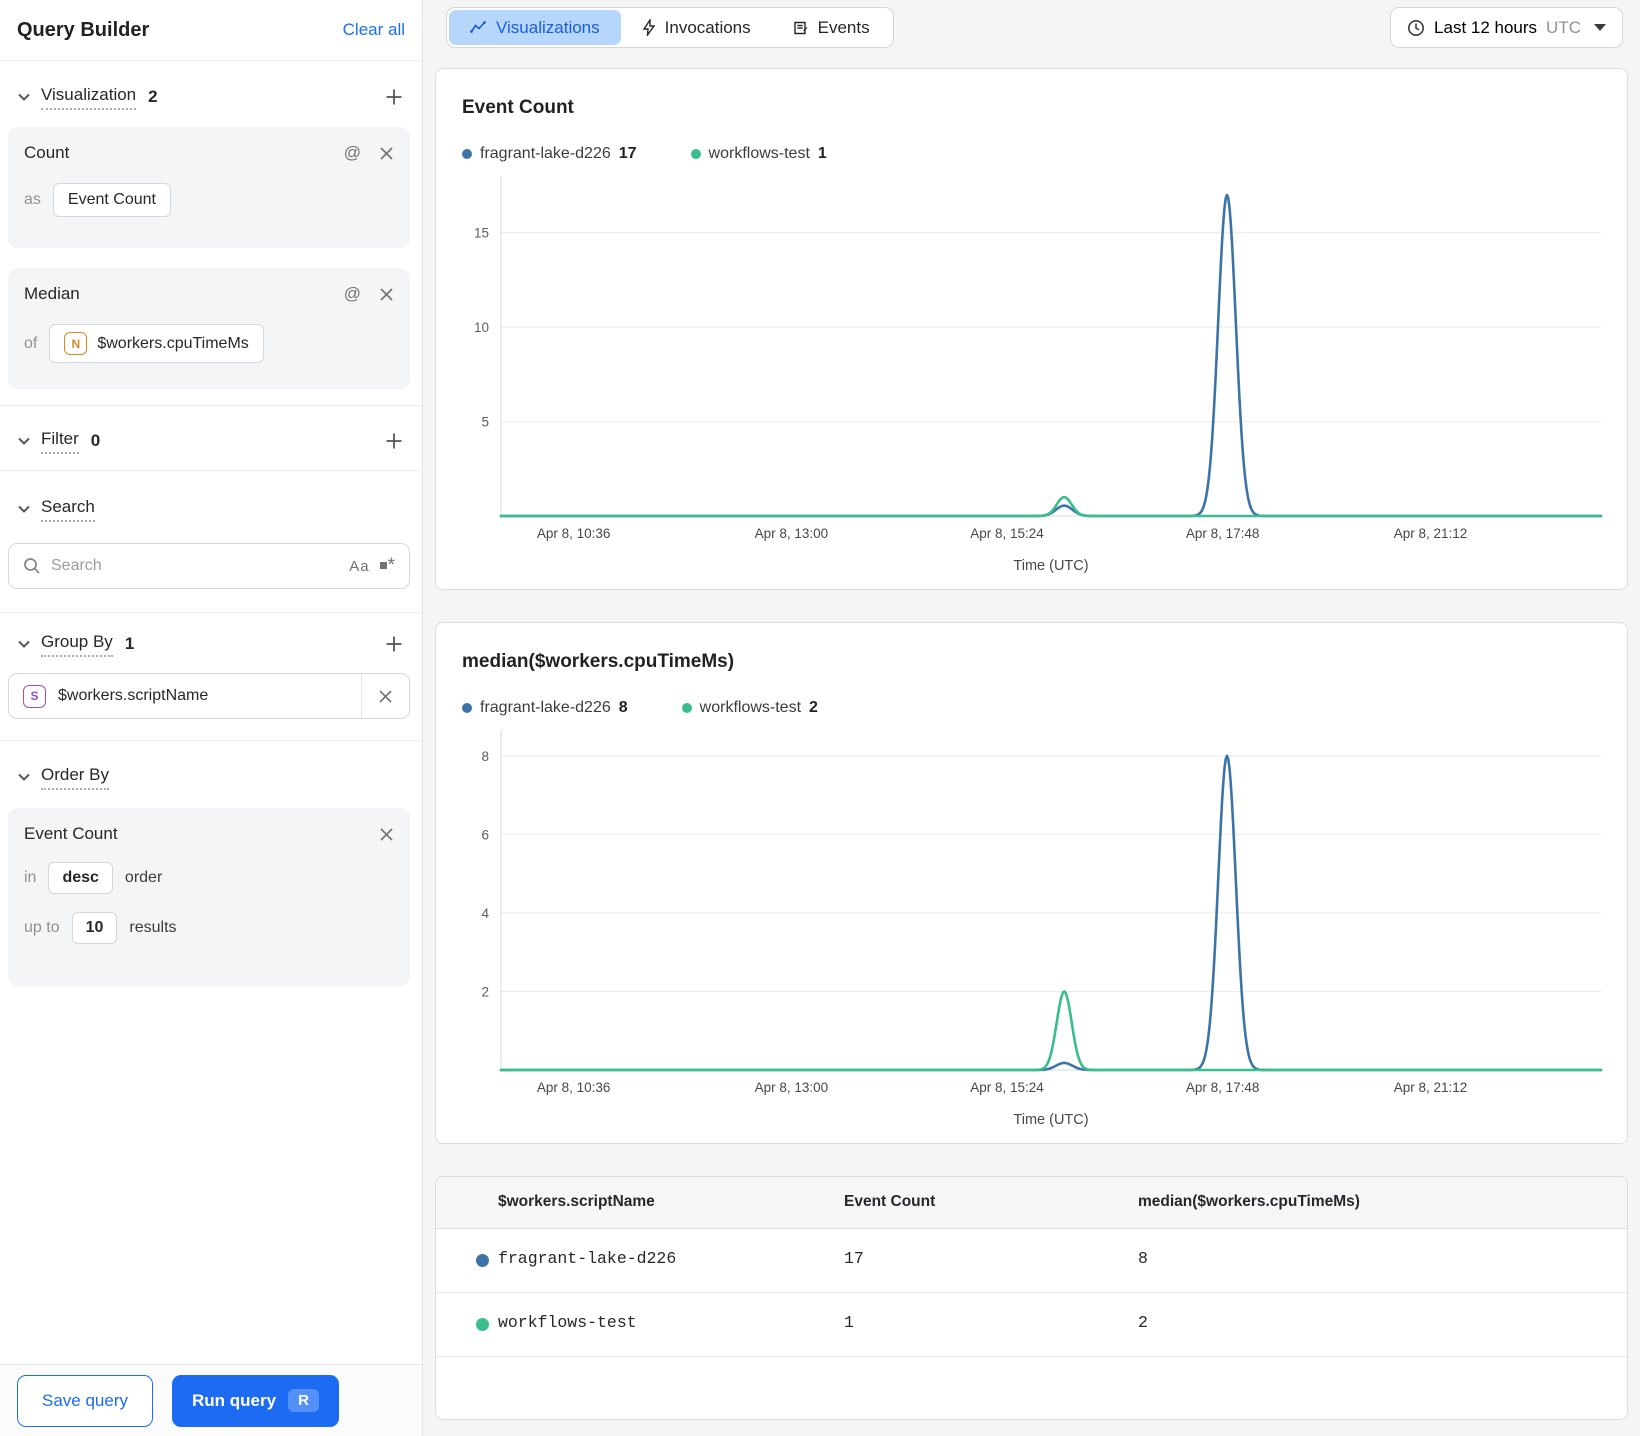 The width and height of the screenshot is (1640, 1436). What do you see at coordinates (80, 878) in the screenshot?
I see `sort-direction-selector: desc` at bounding box center [80, 878].